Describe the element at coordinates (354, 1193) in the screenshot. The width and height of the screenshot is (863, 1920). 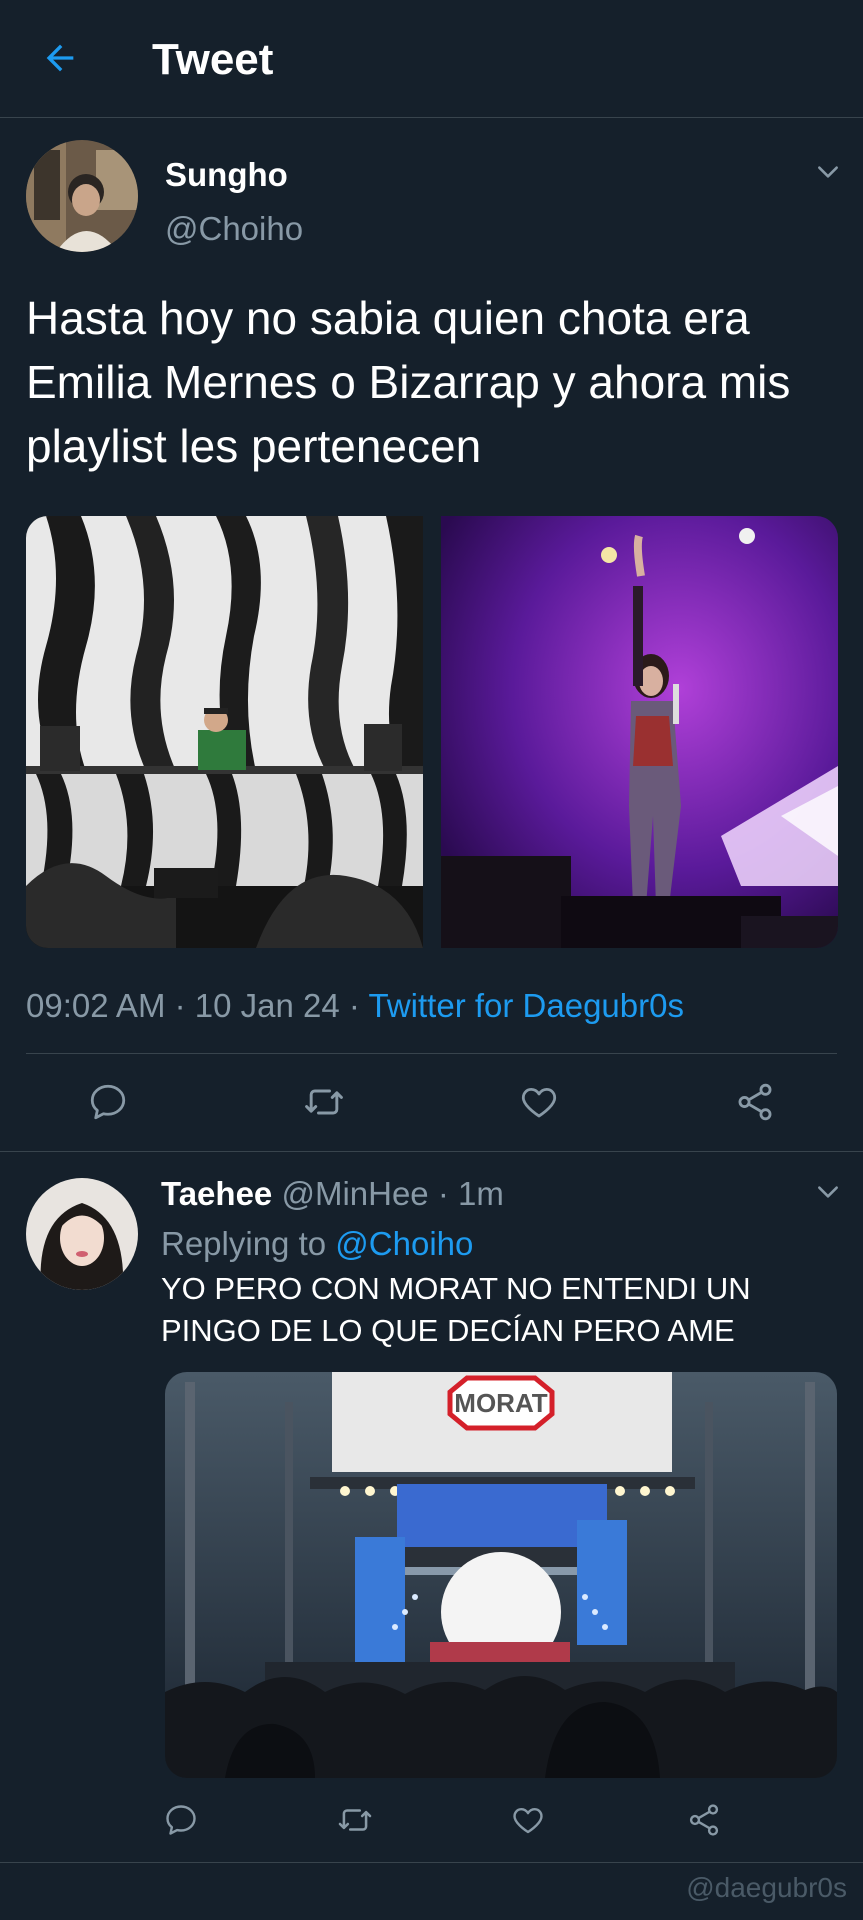
I see `reply-author-handle: @MinHee` at that location.